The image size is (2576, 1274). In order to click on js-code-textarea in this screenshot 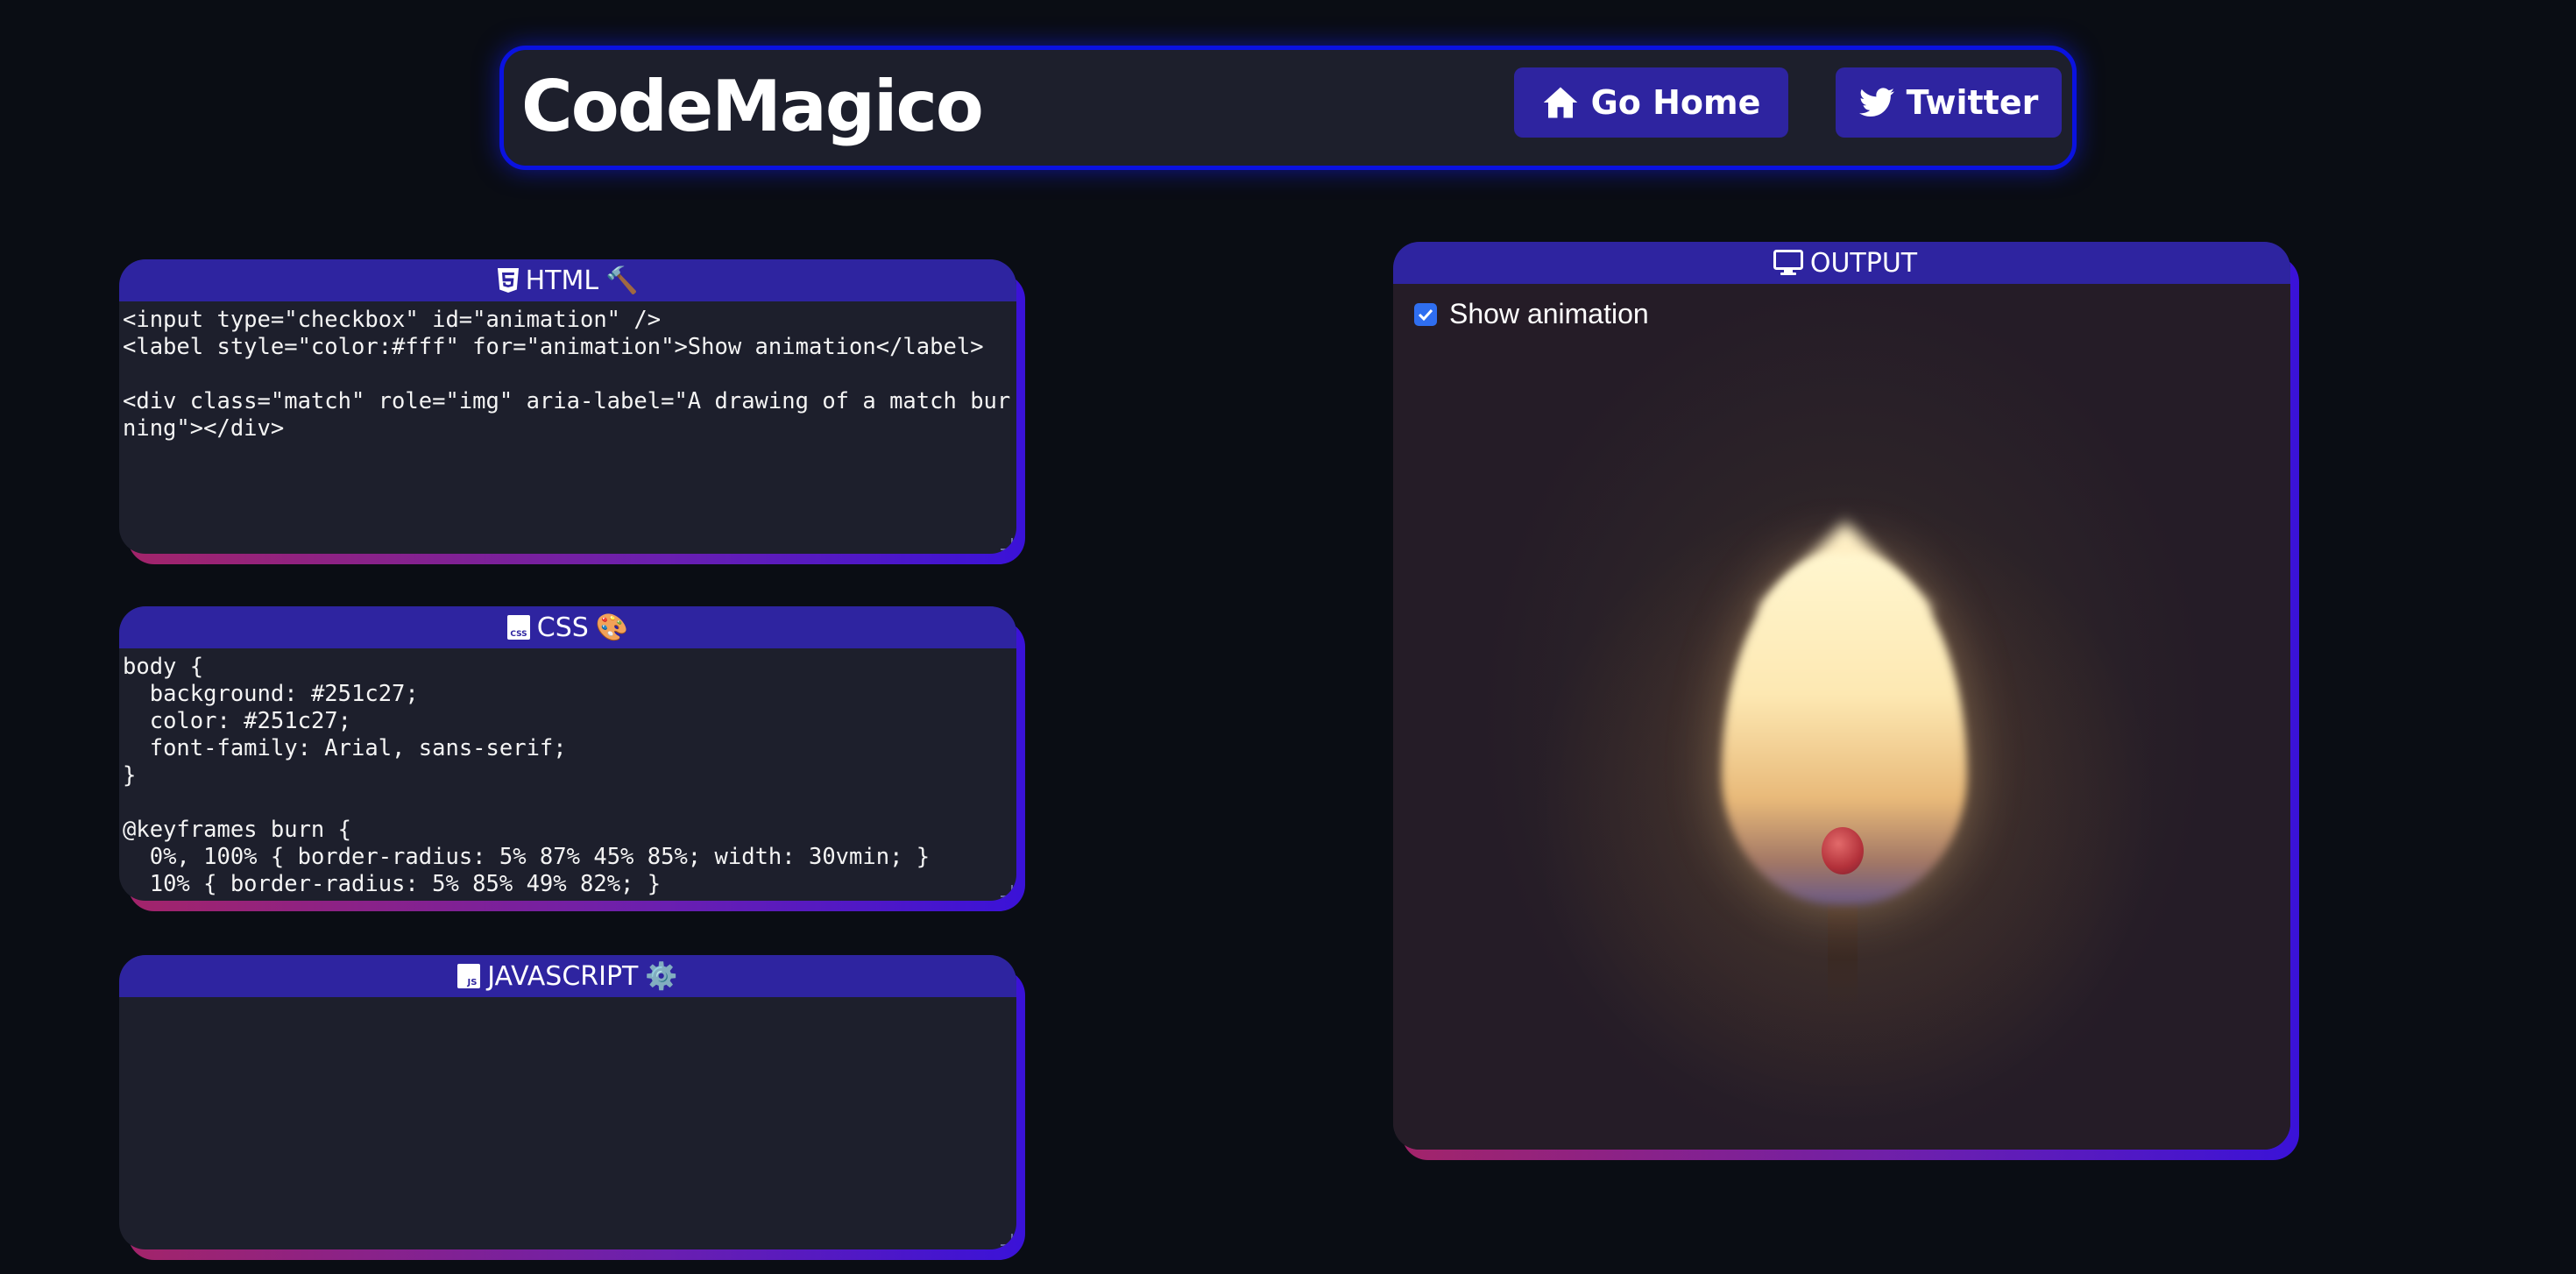, I will do `click(567, 999)`.